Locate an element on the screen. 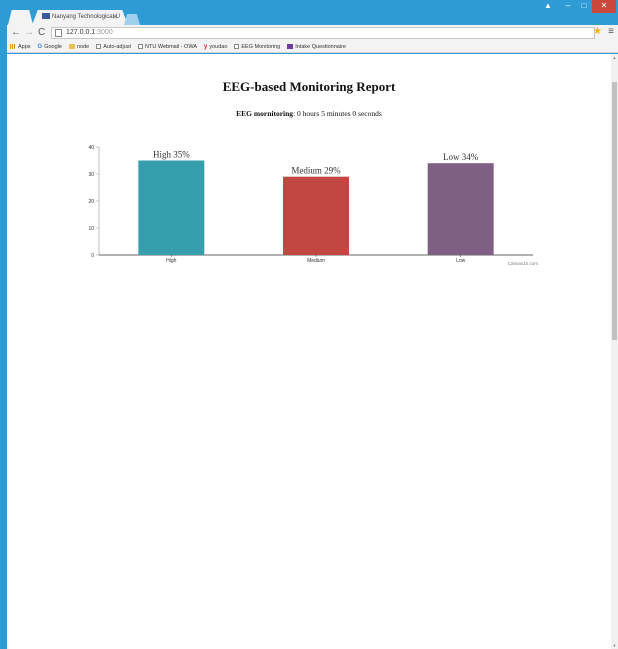 Image resolution: width=618 pixels, height=649 pixels. bookmark-node: node is located at coordinates (79, 46).